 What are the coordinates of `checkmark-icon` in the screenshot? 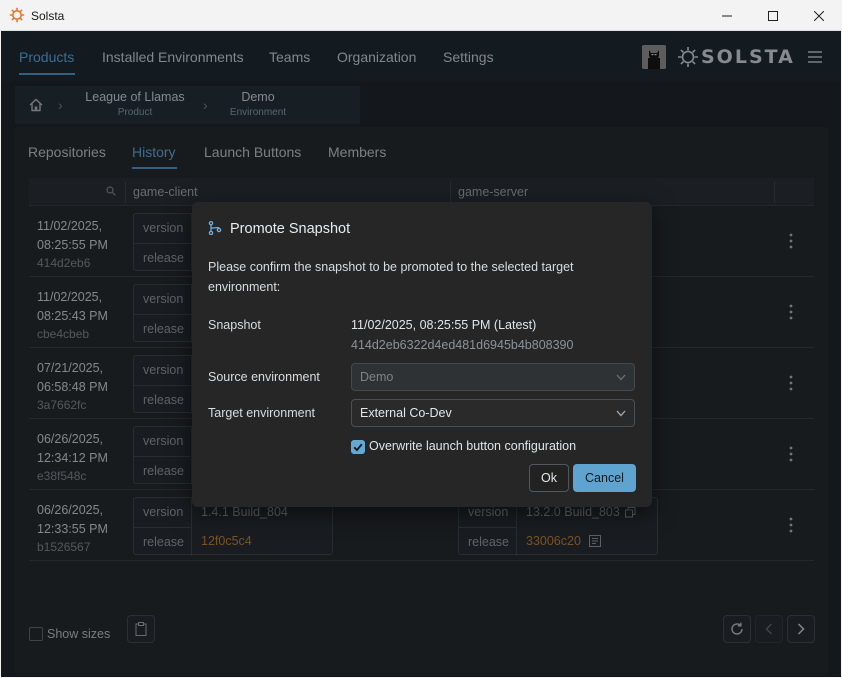 It's located at (358, 447).